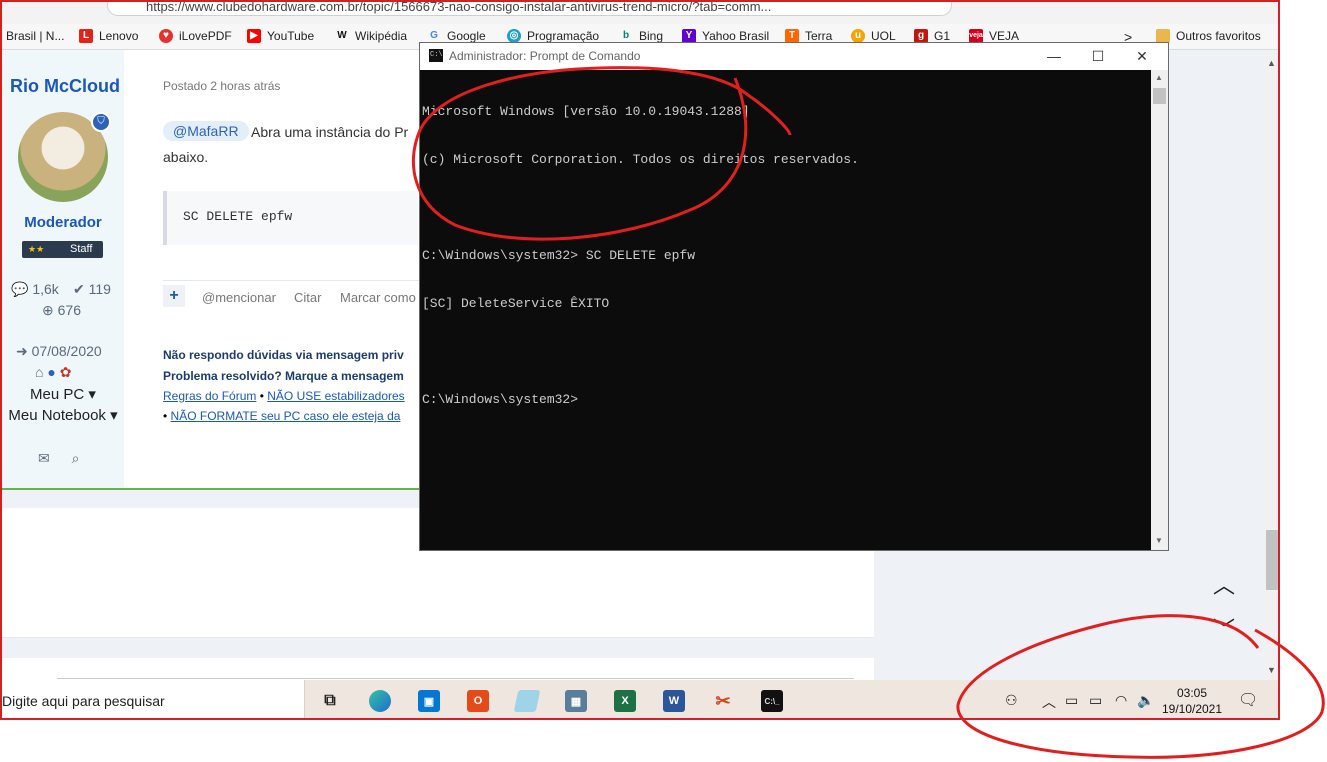  What do you see at coordinates (559, 255) in the screenshot?
I see `console-line: C:\Windows\system32> SC DELETE epfw` at bounding box center [559, 255].